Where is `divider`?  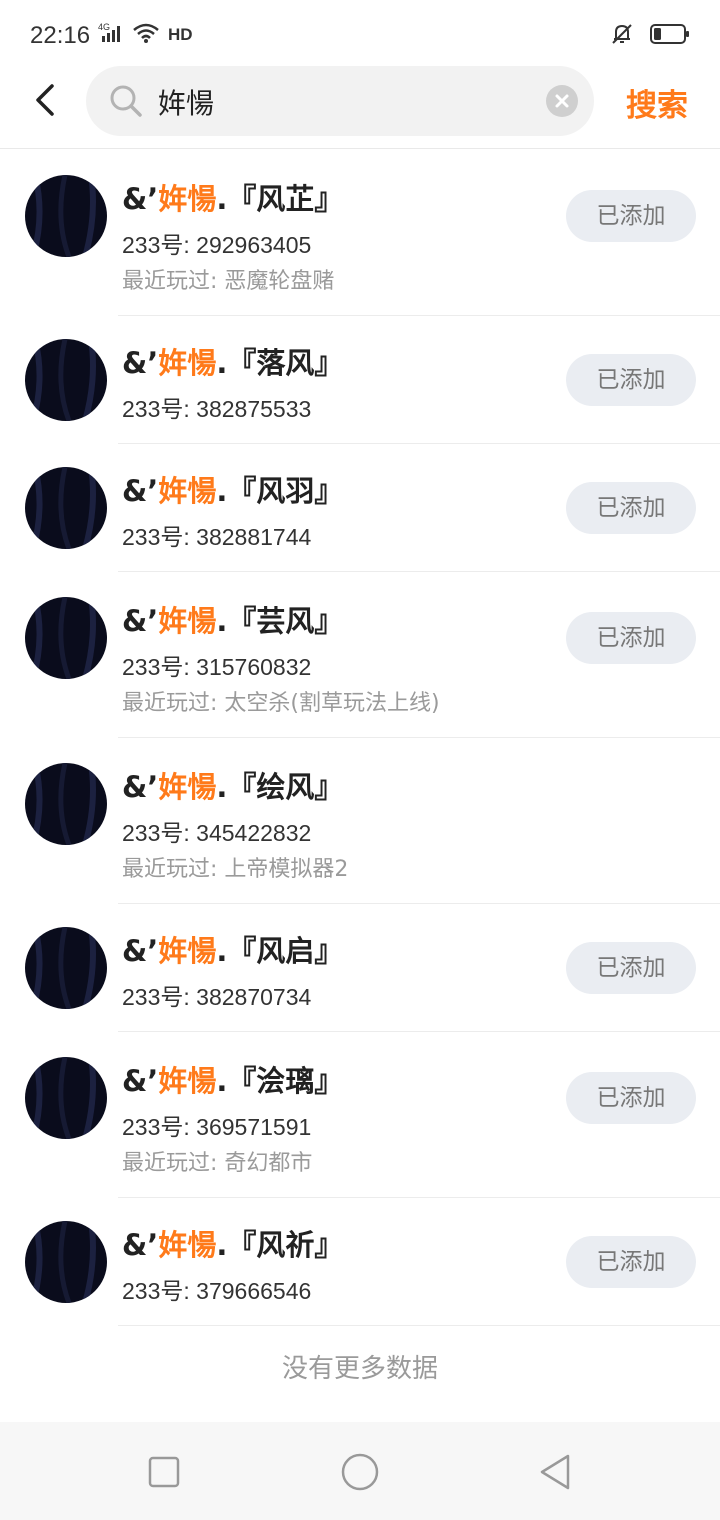
divider is located at coordinates (419, 1325).